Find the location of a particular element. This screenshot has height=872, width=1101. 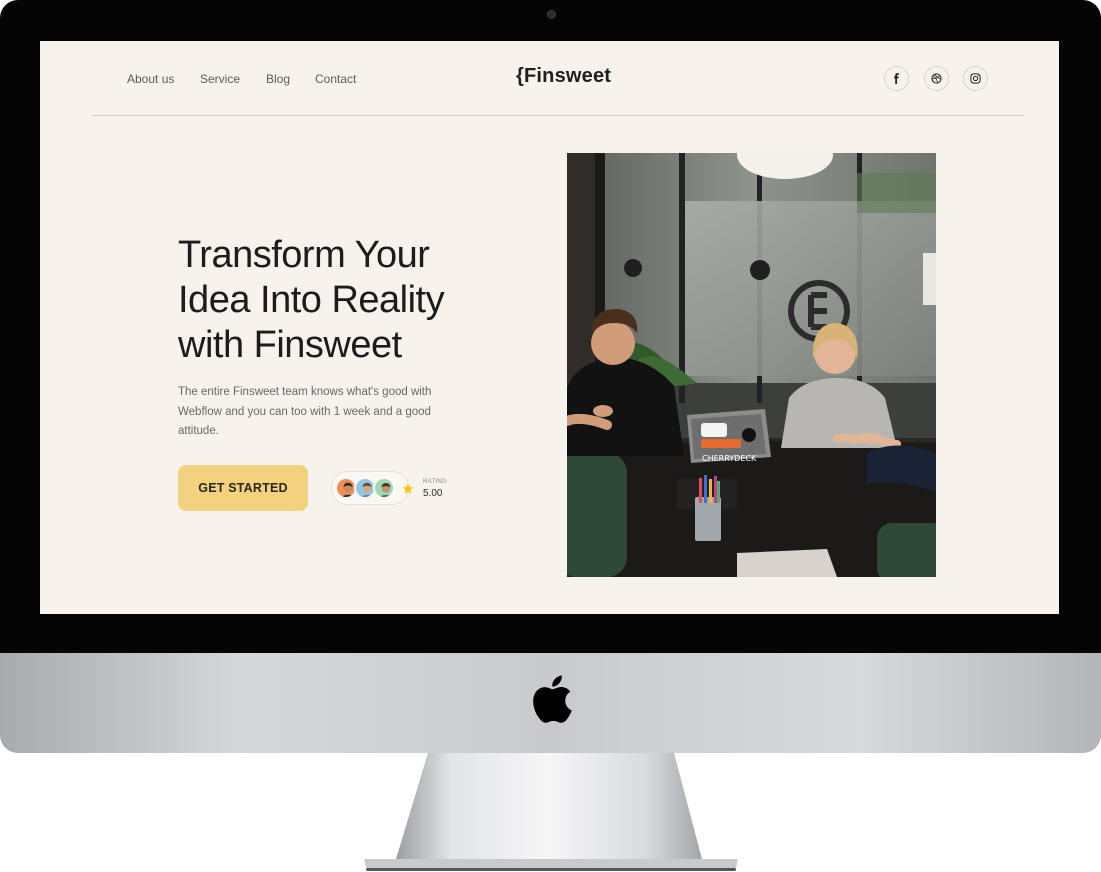

camera-icon is located at coordinates (551, 14).